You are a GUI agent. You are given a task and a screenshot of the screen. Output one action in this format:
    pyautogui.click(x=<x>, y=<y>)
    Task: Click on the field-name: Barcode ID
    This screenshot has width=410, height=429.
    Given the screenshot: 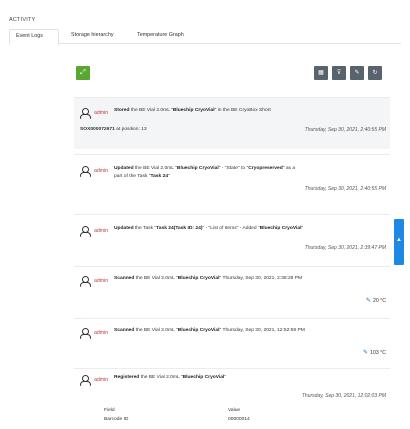 What is the action you would take?
    pyautogui.click(x=116, y=419)
    